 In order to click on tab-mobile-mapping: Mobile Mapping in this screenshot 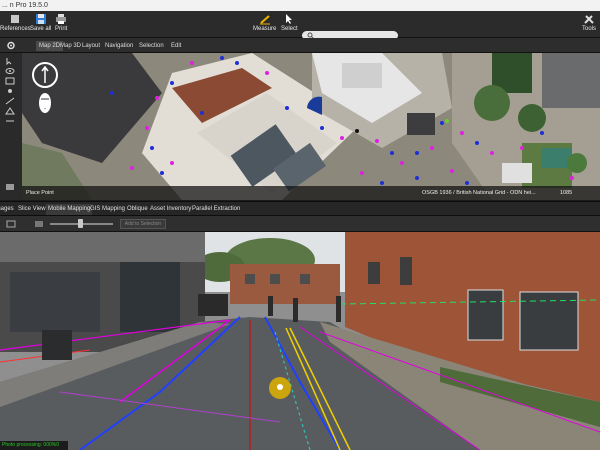, I will do `click(69, 209)`.